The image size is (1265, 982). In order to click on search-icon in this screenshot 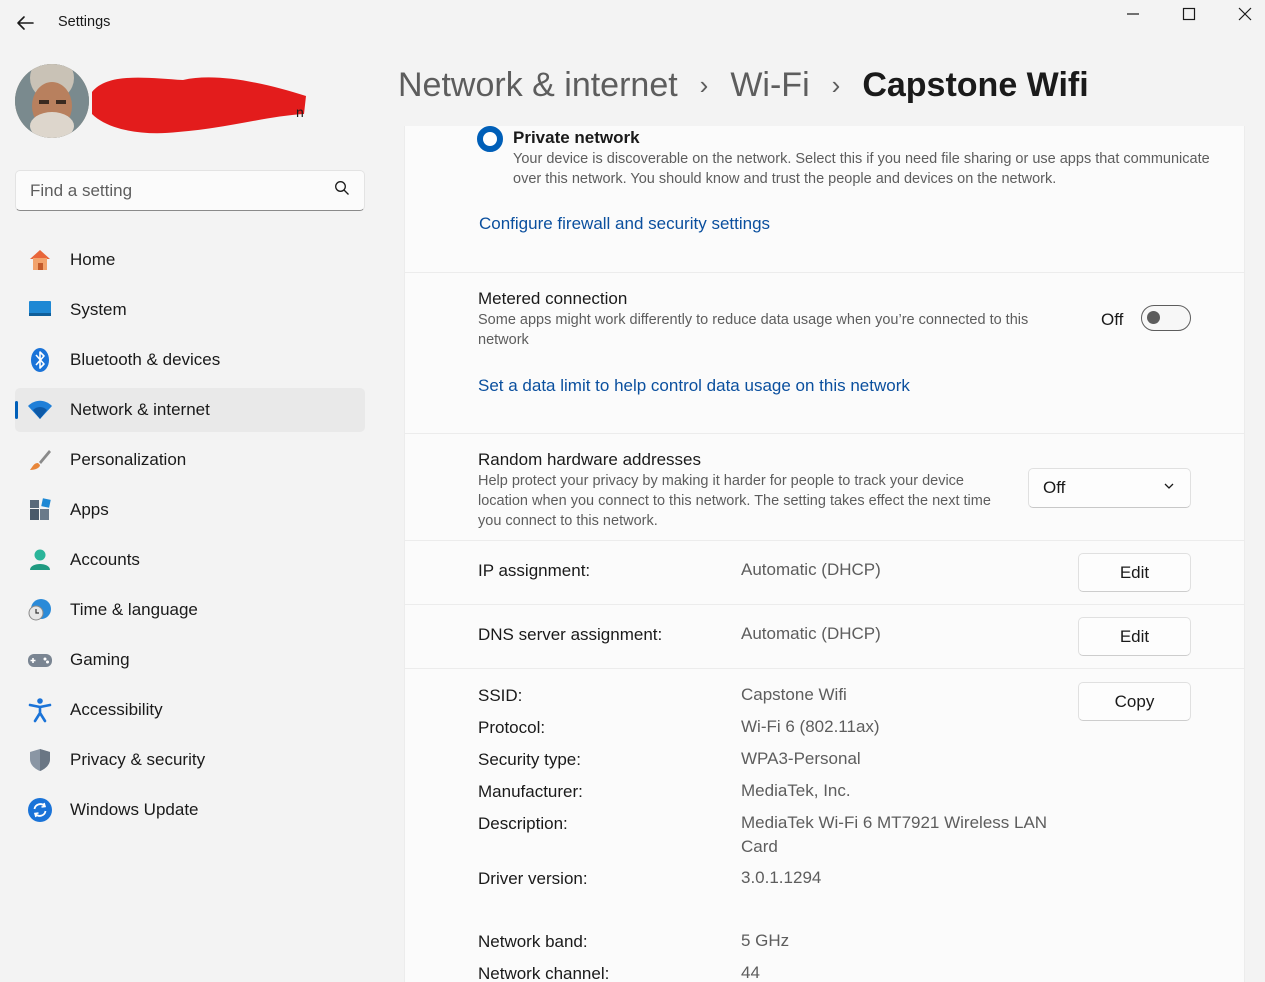, I will do `click(342, 190)`.